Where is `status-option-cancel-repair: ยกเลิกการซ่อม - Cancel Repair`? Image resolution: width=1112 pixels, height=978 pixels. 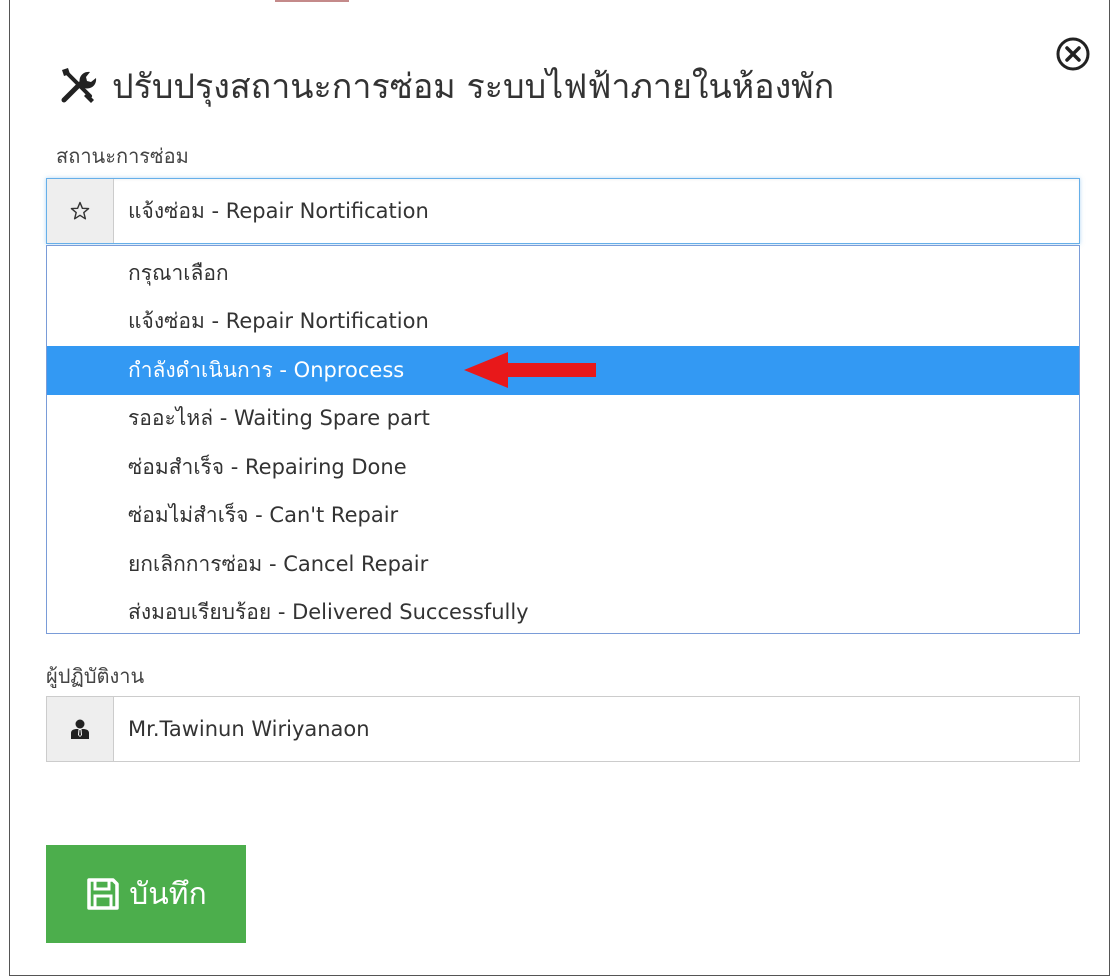
status-option-cancel-repair: ยกเลิกการซ่อม - Cancel Repair is located at coordinates (563, 564).